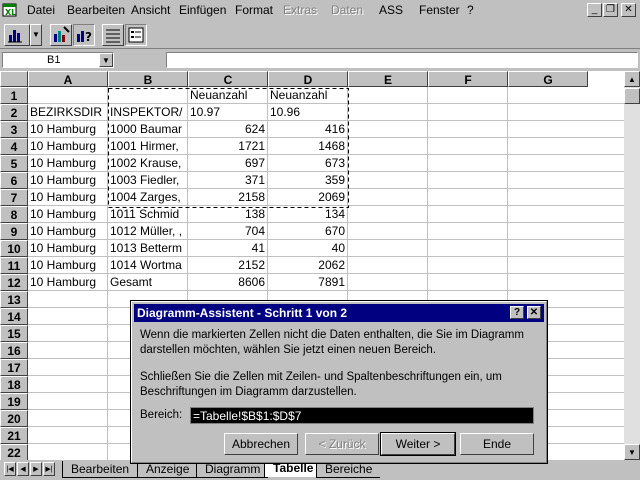 The height and width of the screenshot is (480, 640). What do you see at coordinates (534, 312) in the screenshot?
I see `dialog-close-button: ✕` at bounding box center [534, 312].